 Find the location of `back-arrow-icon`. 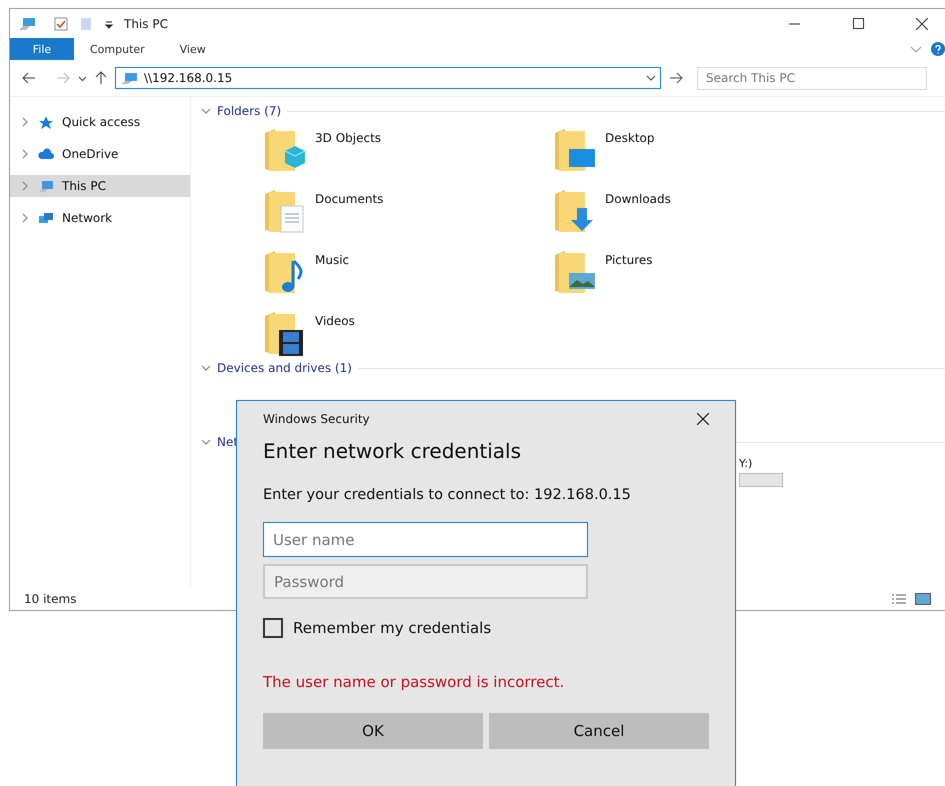

back-arrow-icon is located at coordinates (29, 78).